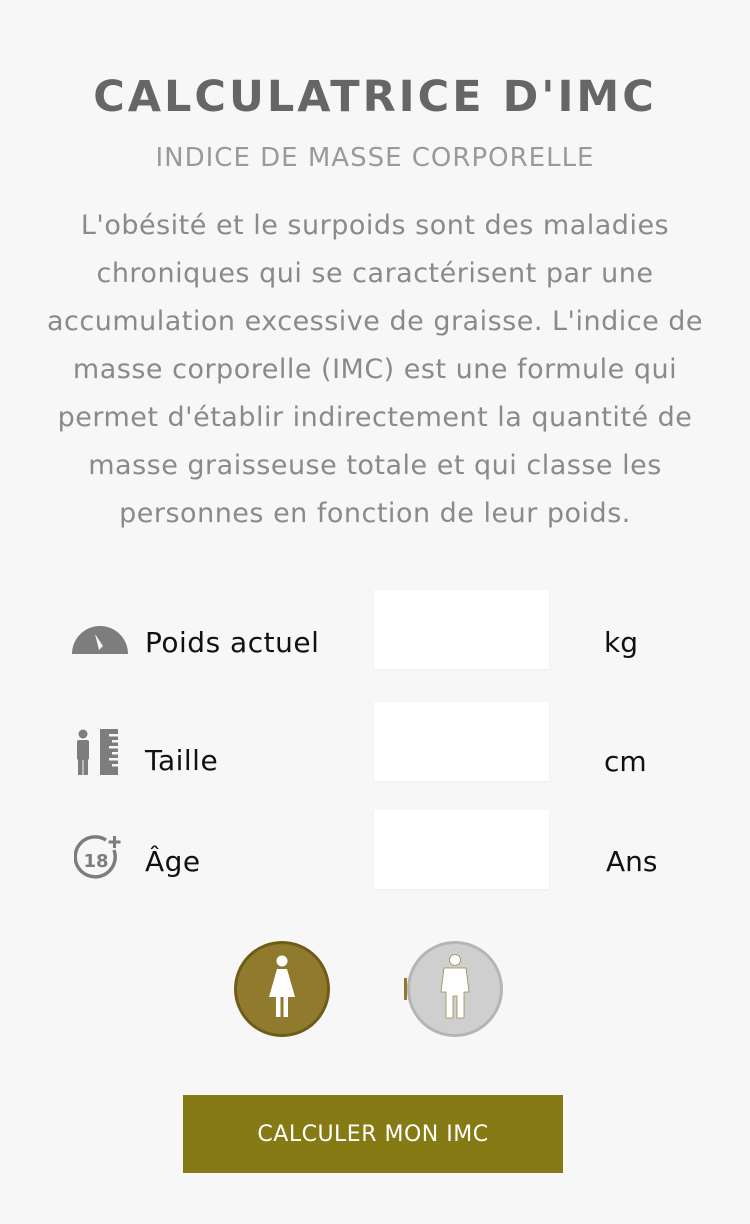  Describe the element at coordinates (375, 97) in the screenshot. I see `page-title: CALCULATRICE D'IMC` at that location.